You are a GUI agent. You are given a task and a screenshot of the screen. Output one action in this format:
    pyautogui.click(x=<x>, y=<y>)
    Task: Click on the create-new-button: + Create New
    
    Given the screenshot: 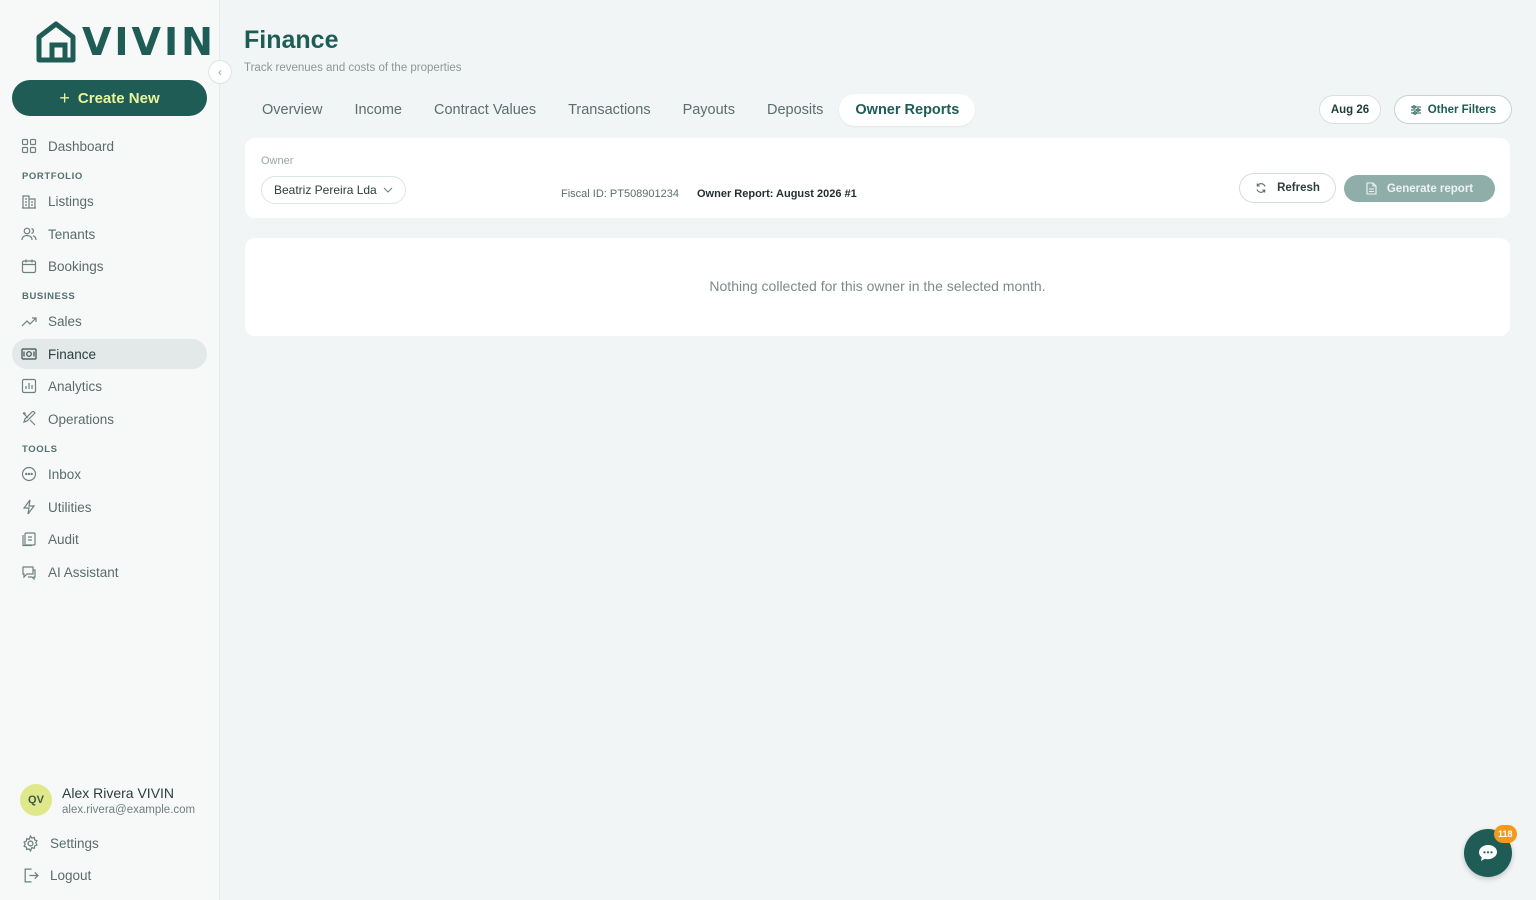 What is the action you would take?
    pyautogui.click(x=109, y=98)
    